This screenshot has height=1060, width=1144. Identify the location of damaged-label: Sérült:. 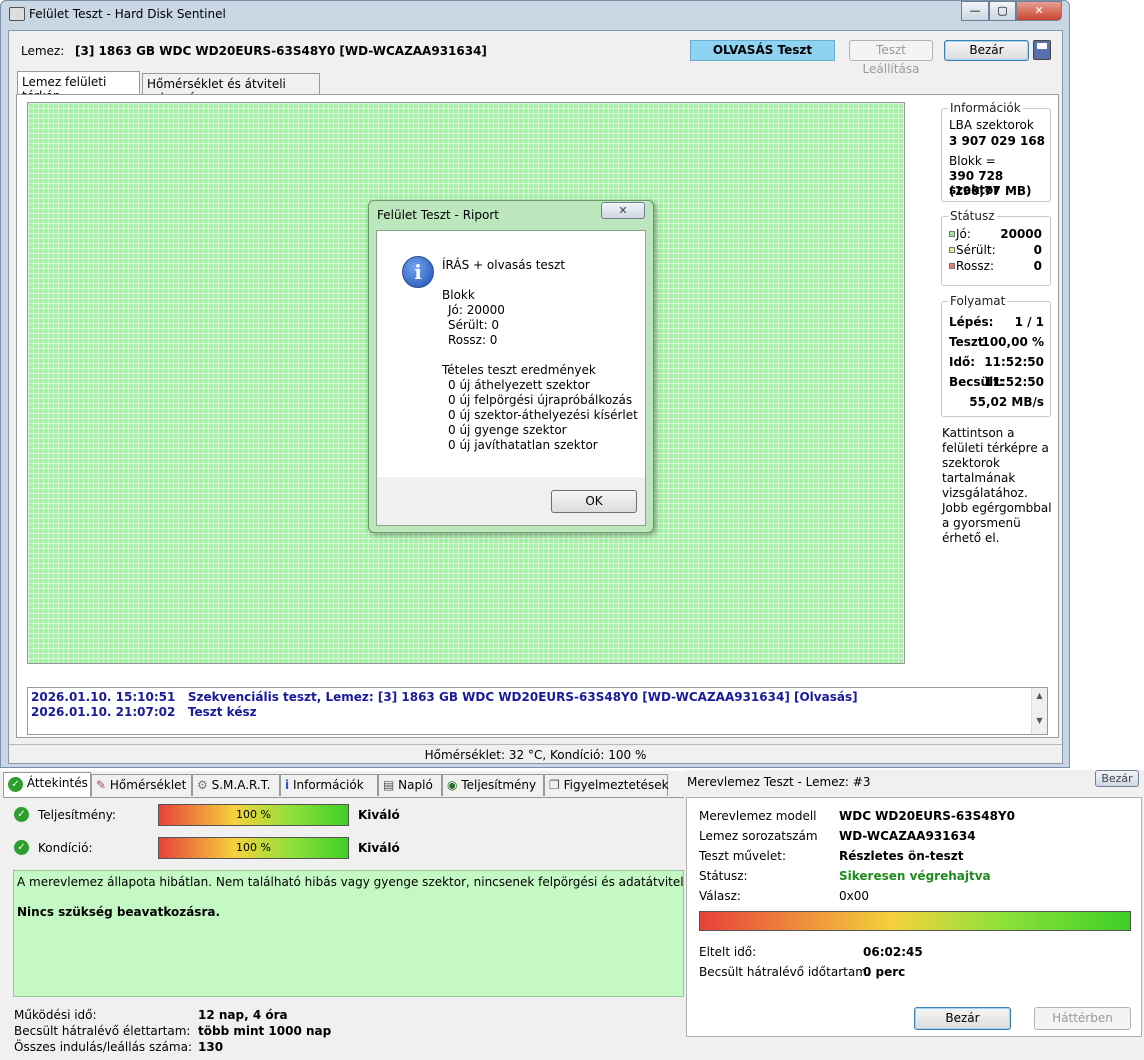
(976, 250).